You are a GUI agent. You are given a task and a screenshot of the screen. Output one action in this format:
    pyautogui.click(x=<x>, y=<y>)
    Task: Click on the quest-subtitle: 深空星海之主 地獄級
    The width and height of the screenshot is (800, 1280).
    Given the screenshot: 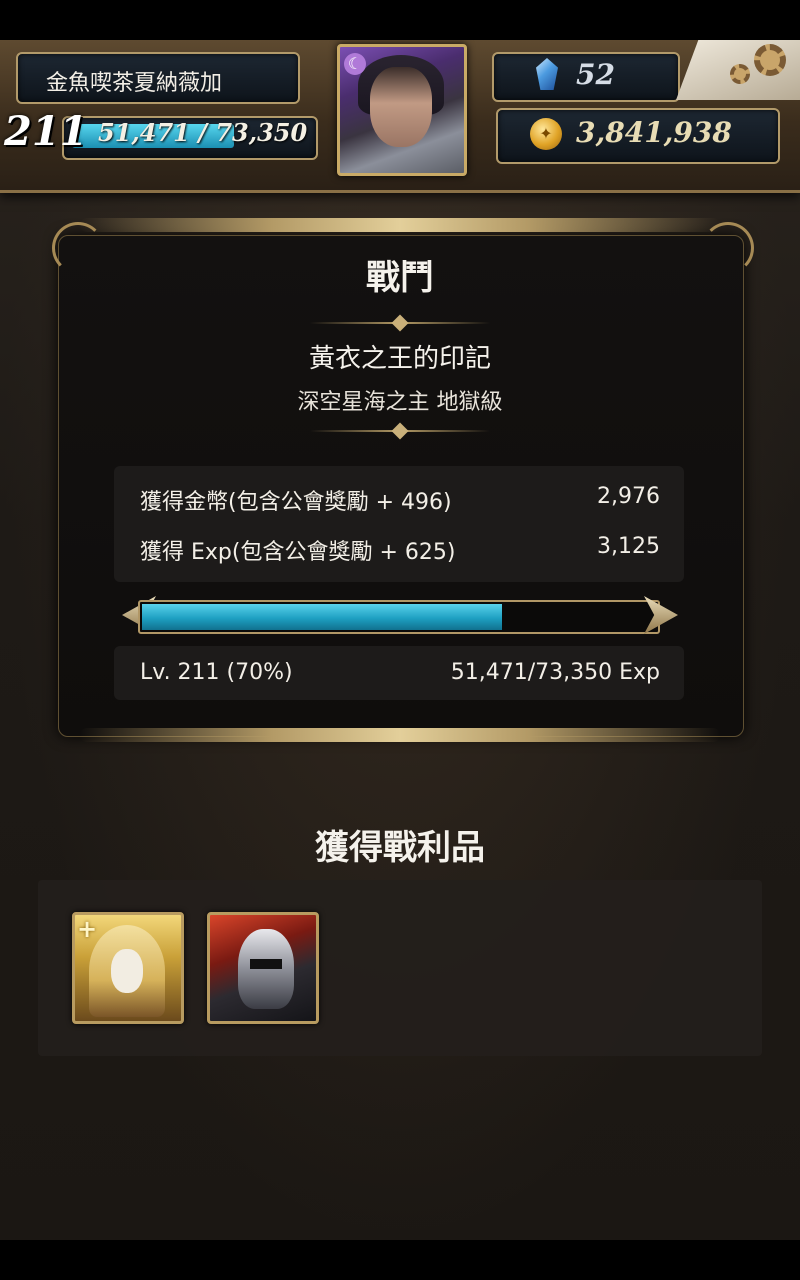 What is the action you would take?
    pyautogui.click(x=400, y=402)
    